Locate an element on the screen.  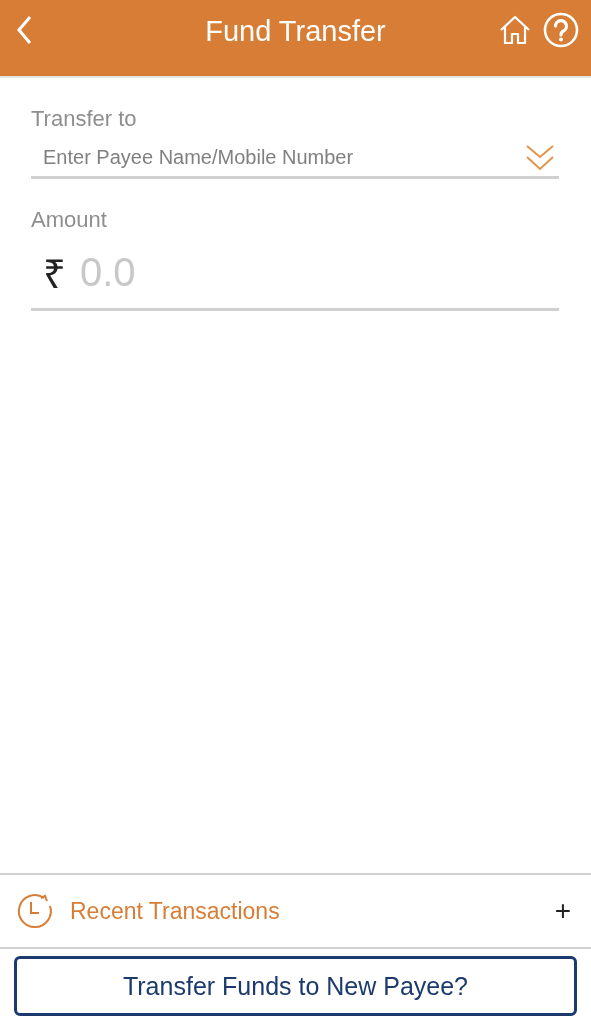
field-label: Amount is located at coordinates (69, 220).